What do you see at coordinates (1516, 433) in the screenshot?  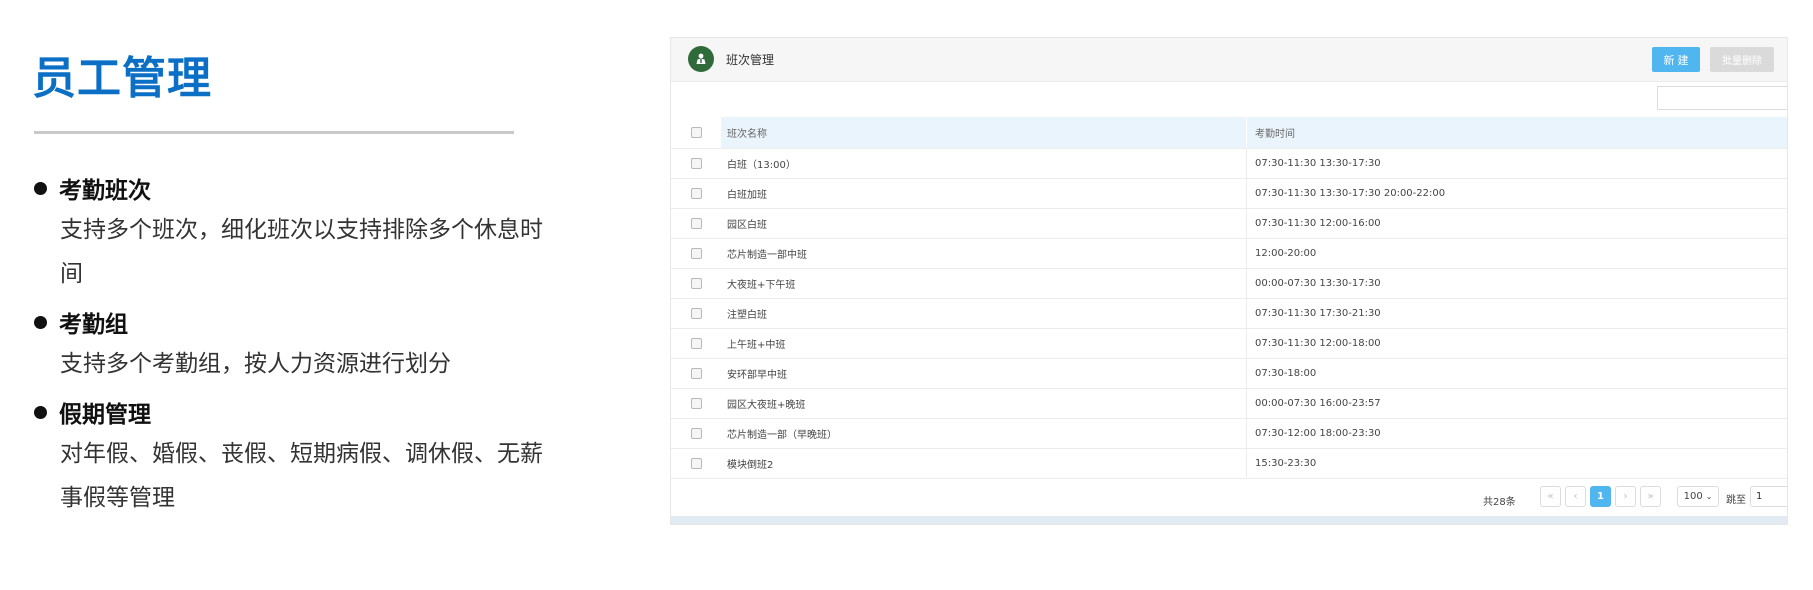 I see `shift-time-cell: 07:30-12:00 18:00-23:30` at bounding box center [1516, 433].